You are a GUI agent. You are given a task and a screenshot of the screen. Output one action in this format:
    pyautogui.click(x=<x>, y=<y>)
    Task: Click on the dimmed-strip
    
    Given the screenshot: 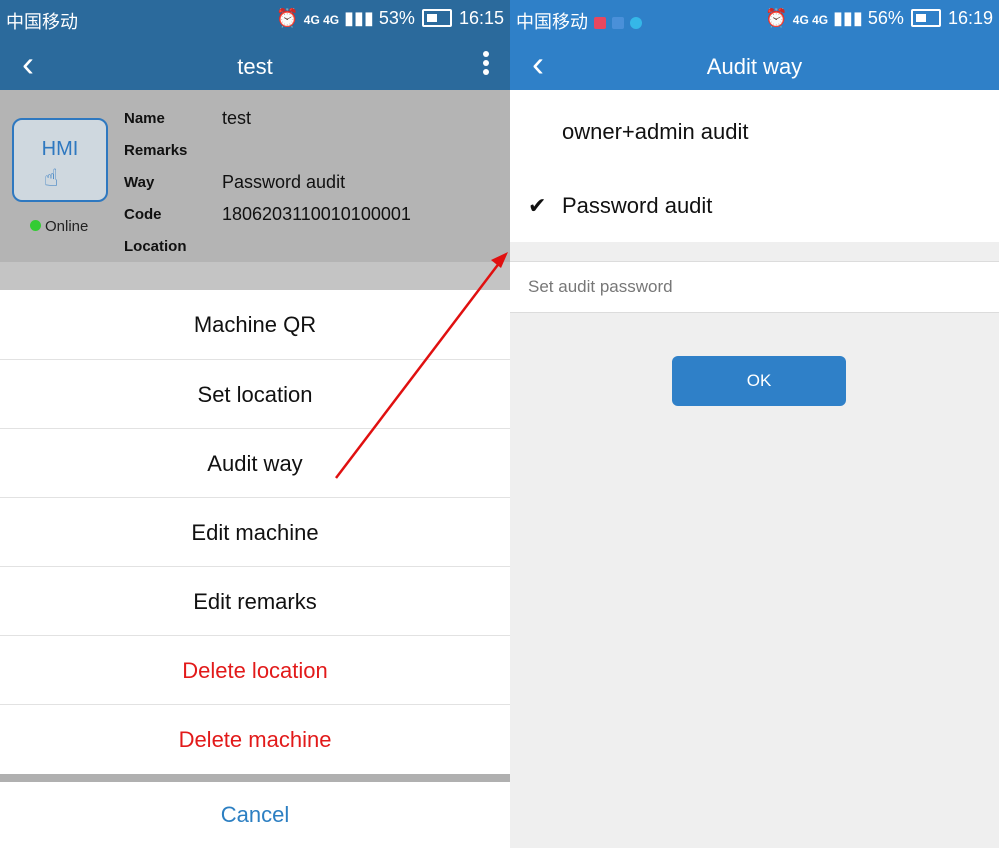 What is the action you would take?
    pyautogui.click(x=255, y=276)
    